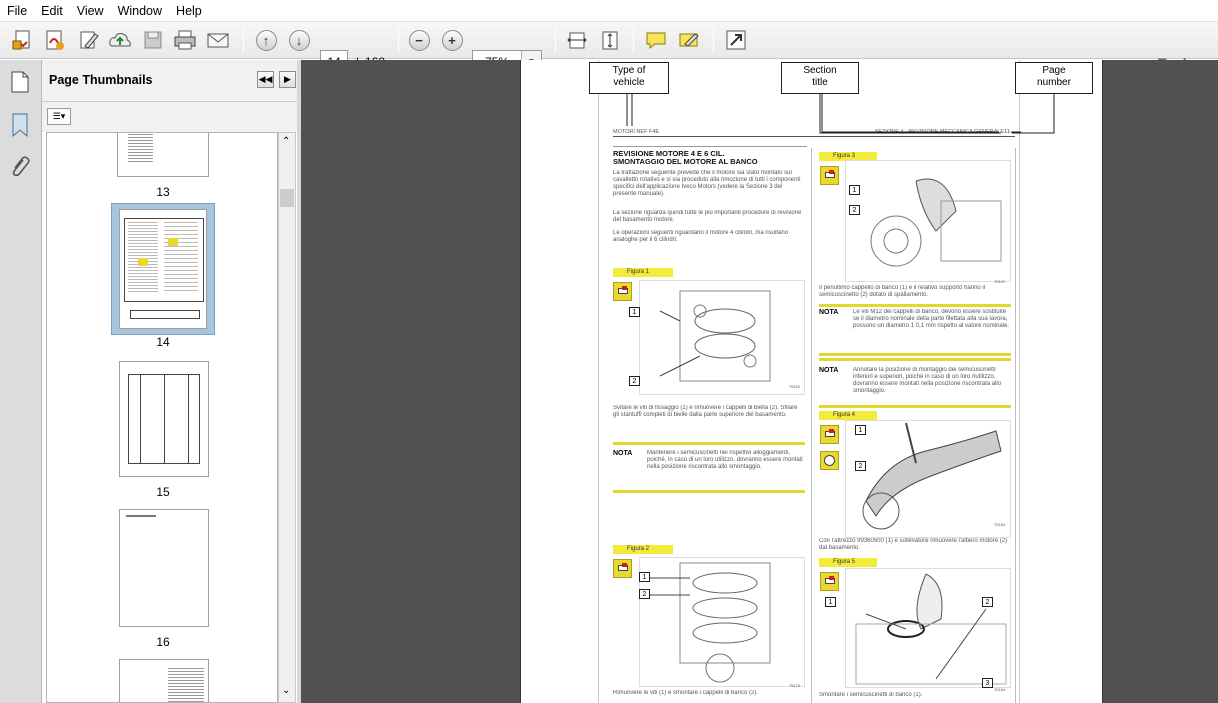 This screenshot has width=1218, height=703. I want to click on figure-code: 75183, so click(1000, 524).